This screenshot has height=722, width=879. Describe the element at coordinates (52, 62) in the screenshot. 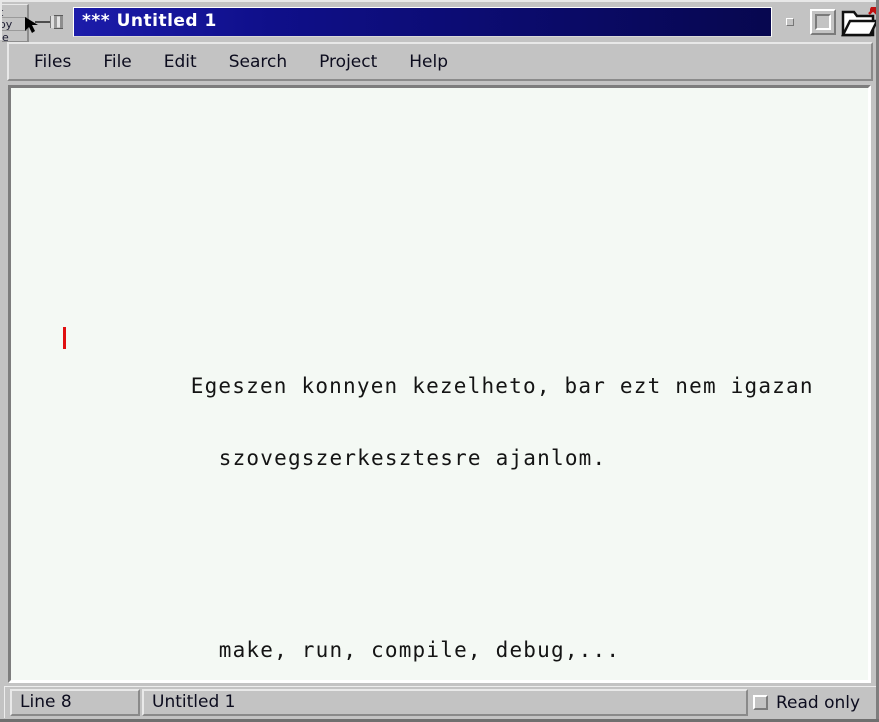

I see `menu-item-files: Files` at that location.